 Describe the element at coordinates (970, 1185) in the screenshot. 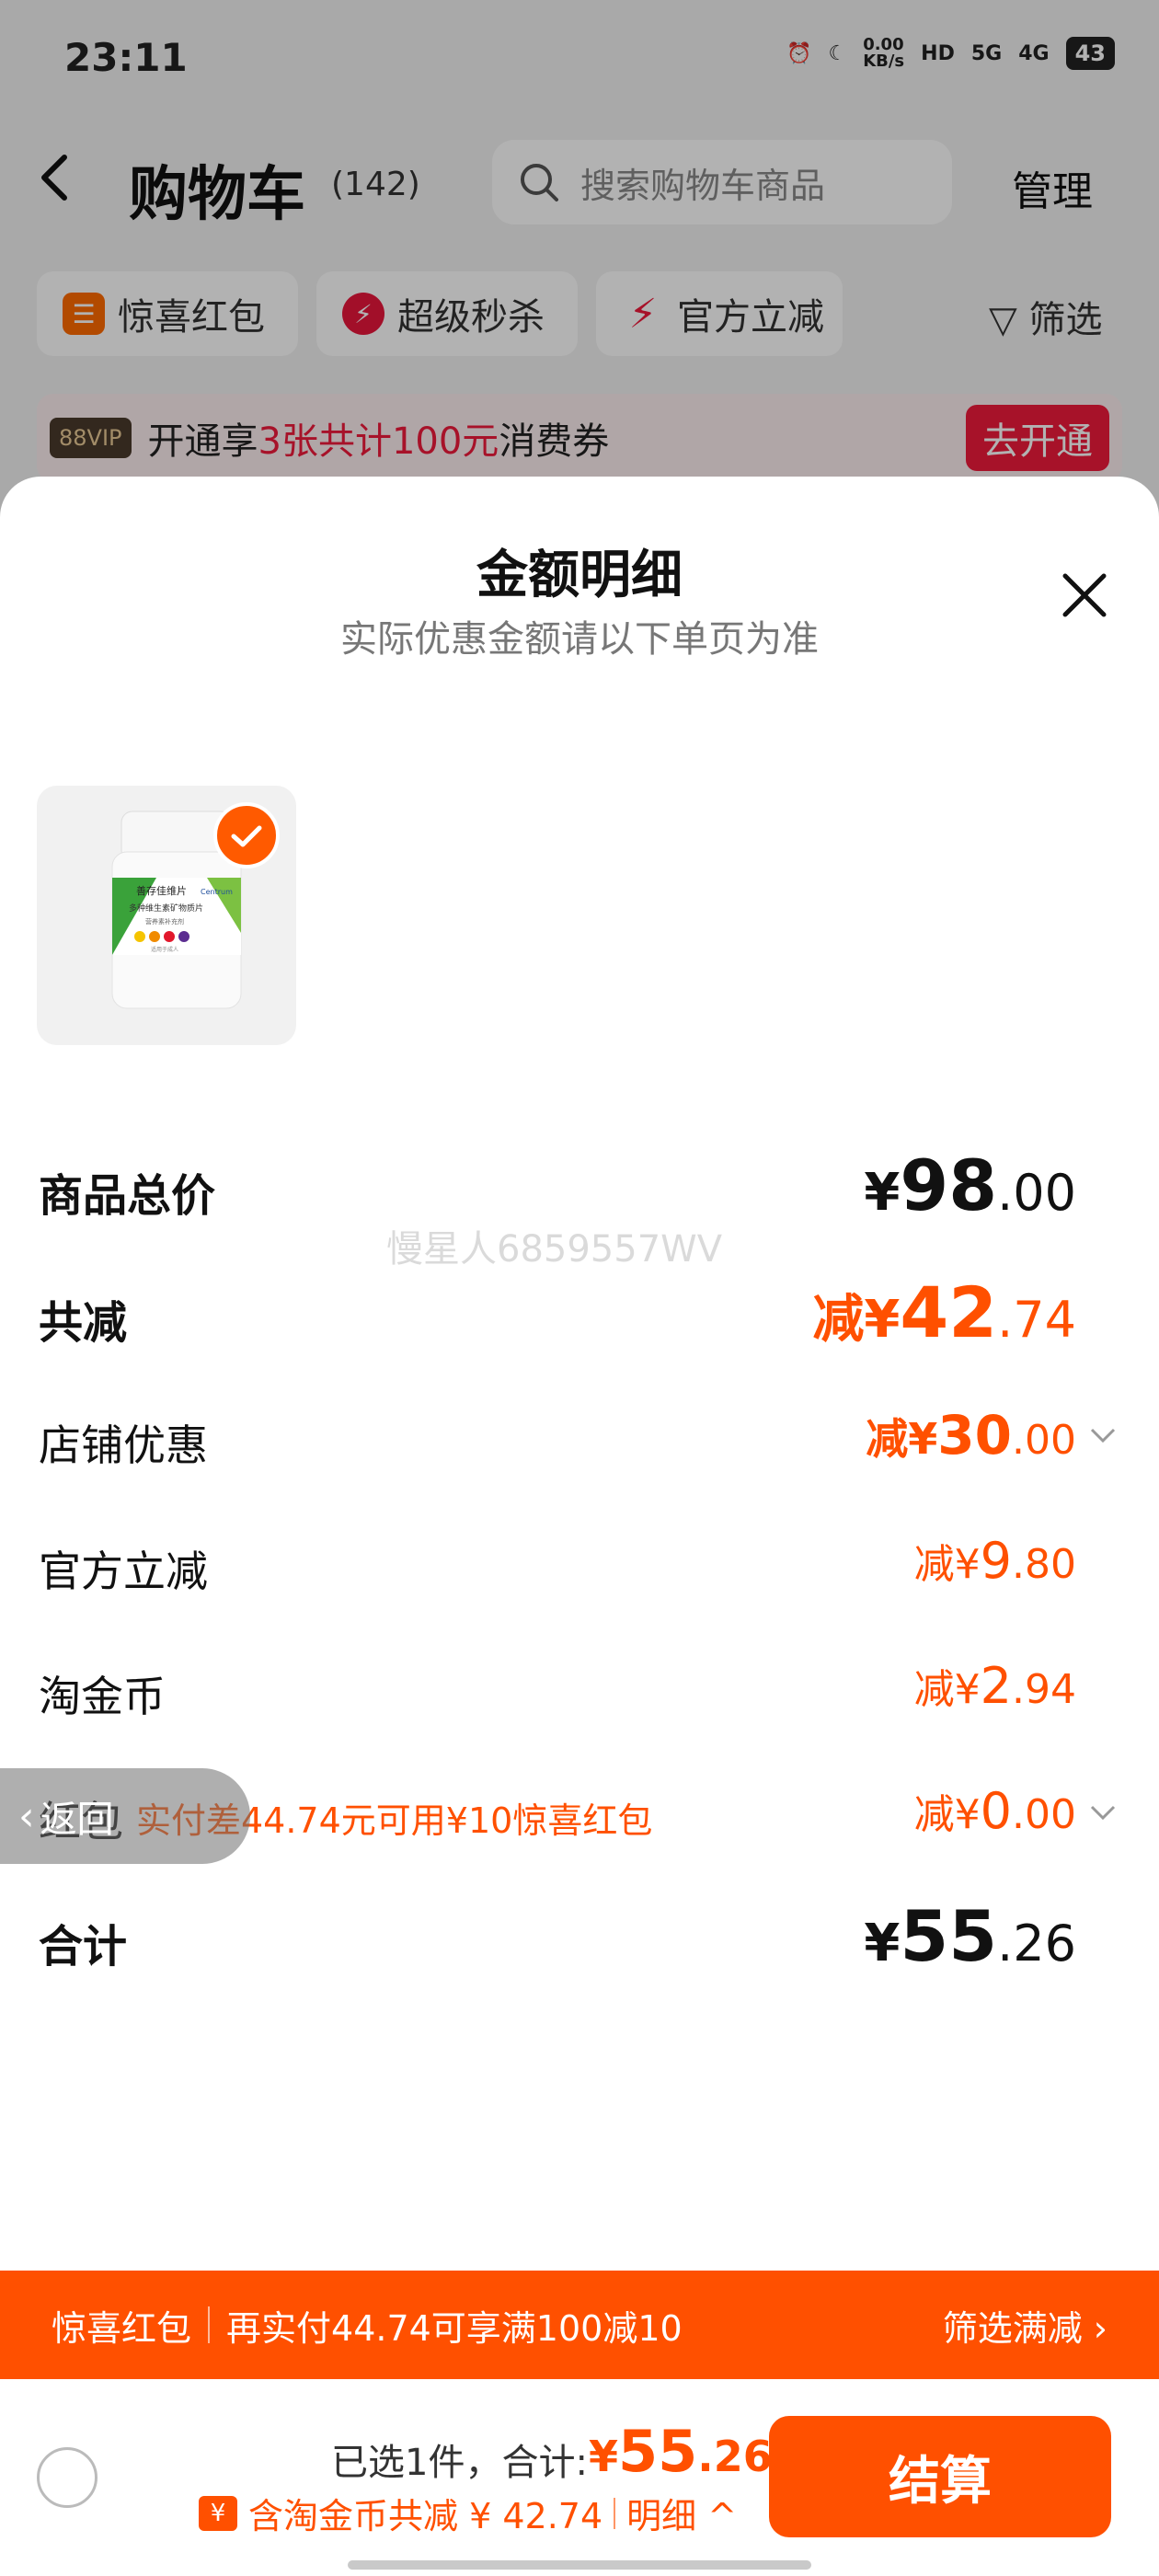

I see `goods-total-value: ¥98.00` at that location.